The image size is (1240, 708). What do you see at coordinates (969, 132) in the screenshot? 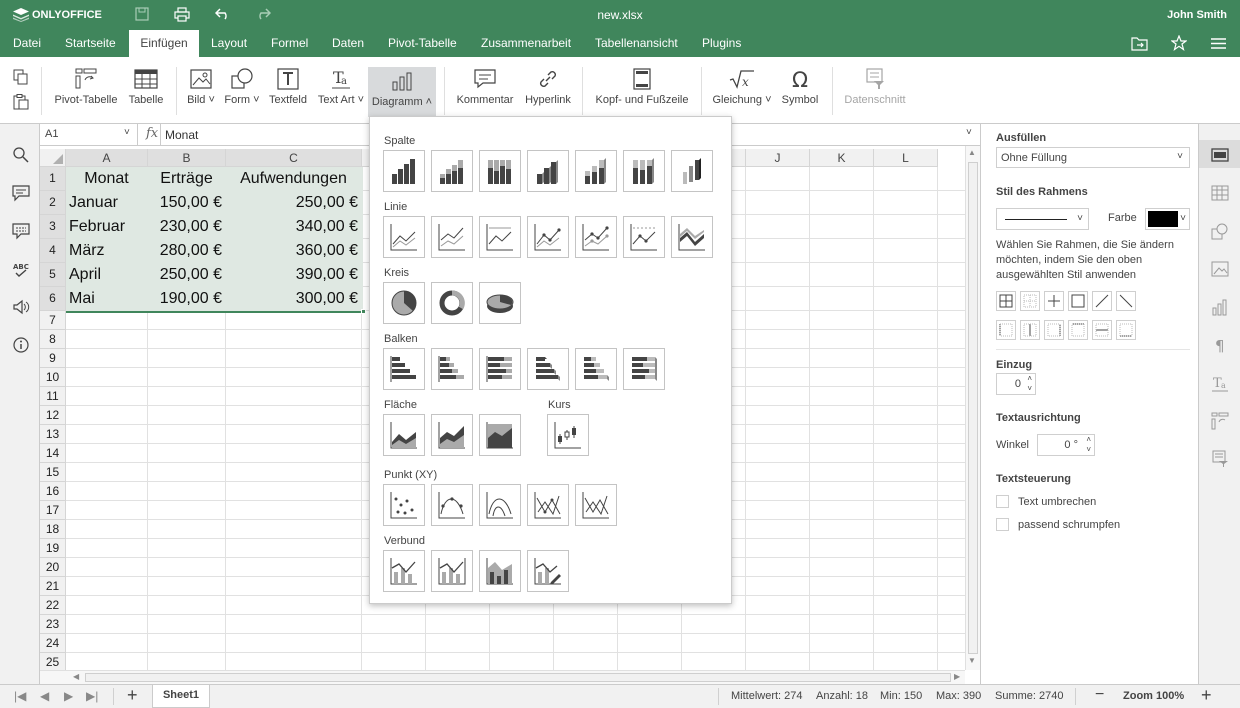
I see `expand-formula-chevron-icon: ˅` at bounding box center [969, 132].